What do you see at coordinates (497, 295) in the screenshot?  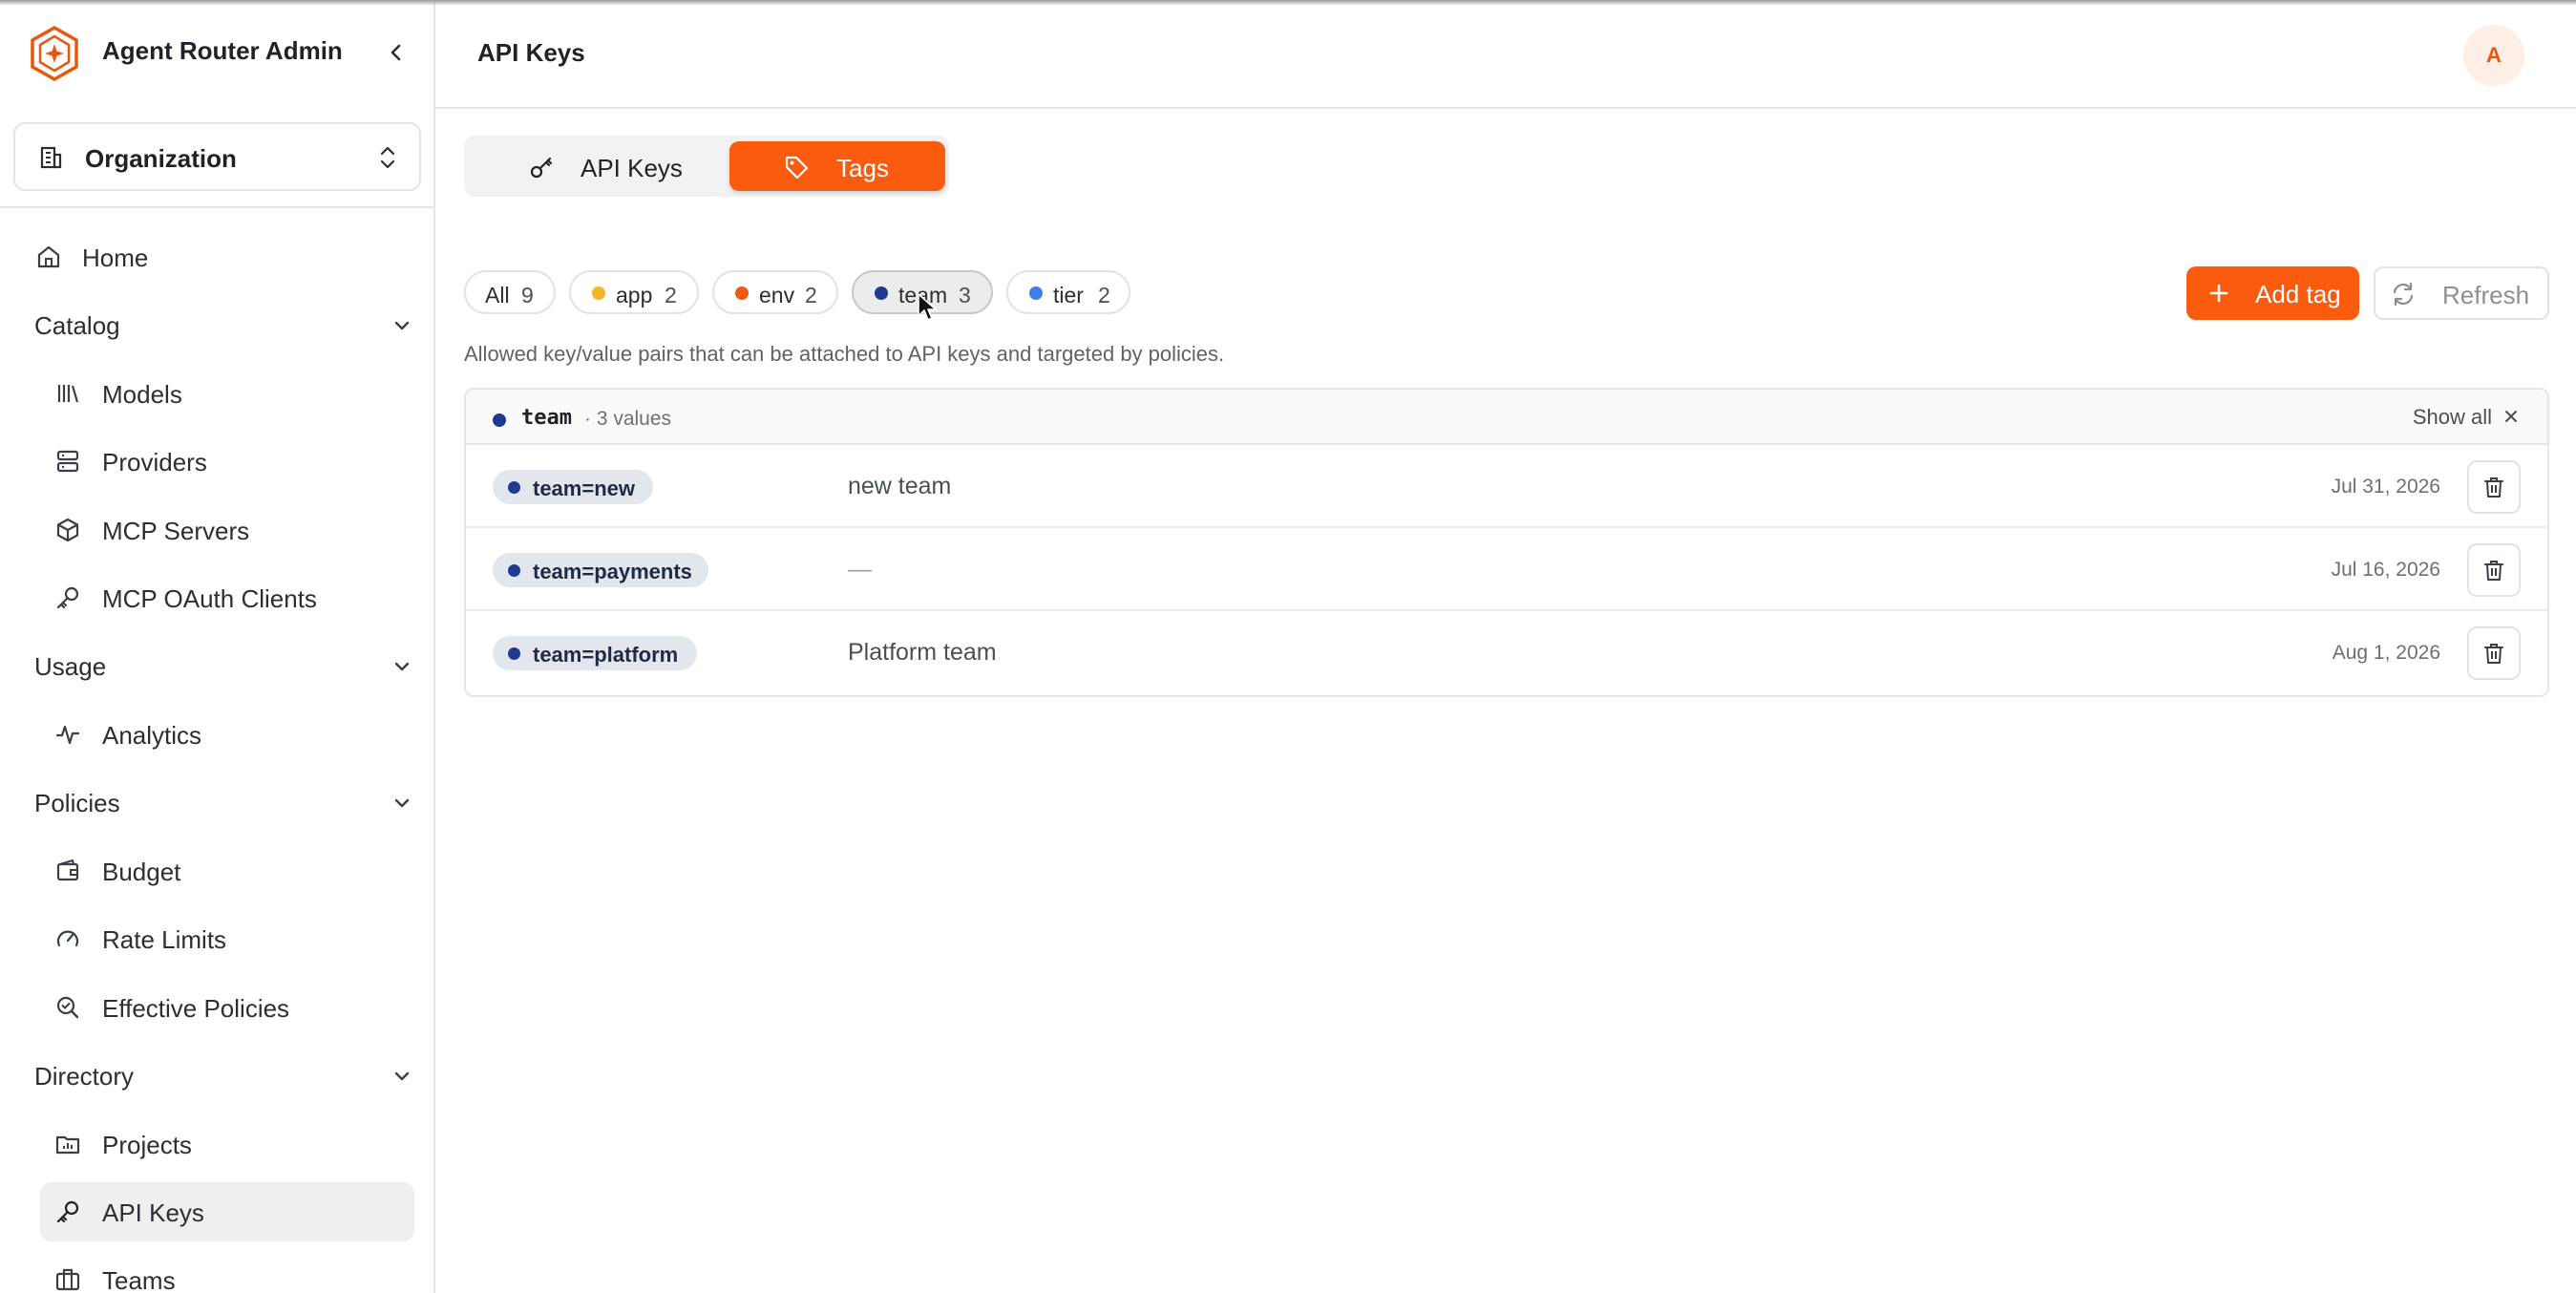 I see `chip-label: All` at bounding box center [497, 295].